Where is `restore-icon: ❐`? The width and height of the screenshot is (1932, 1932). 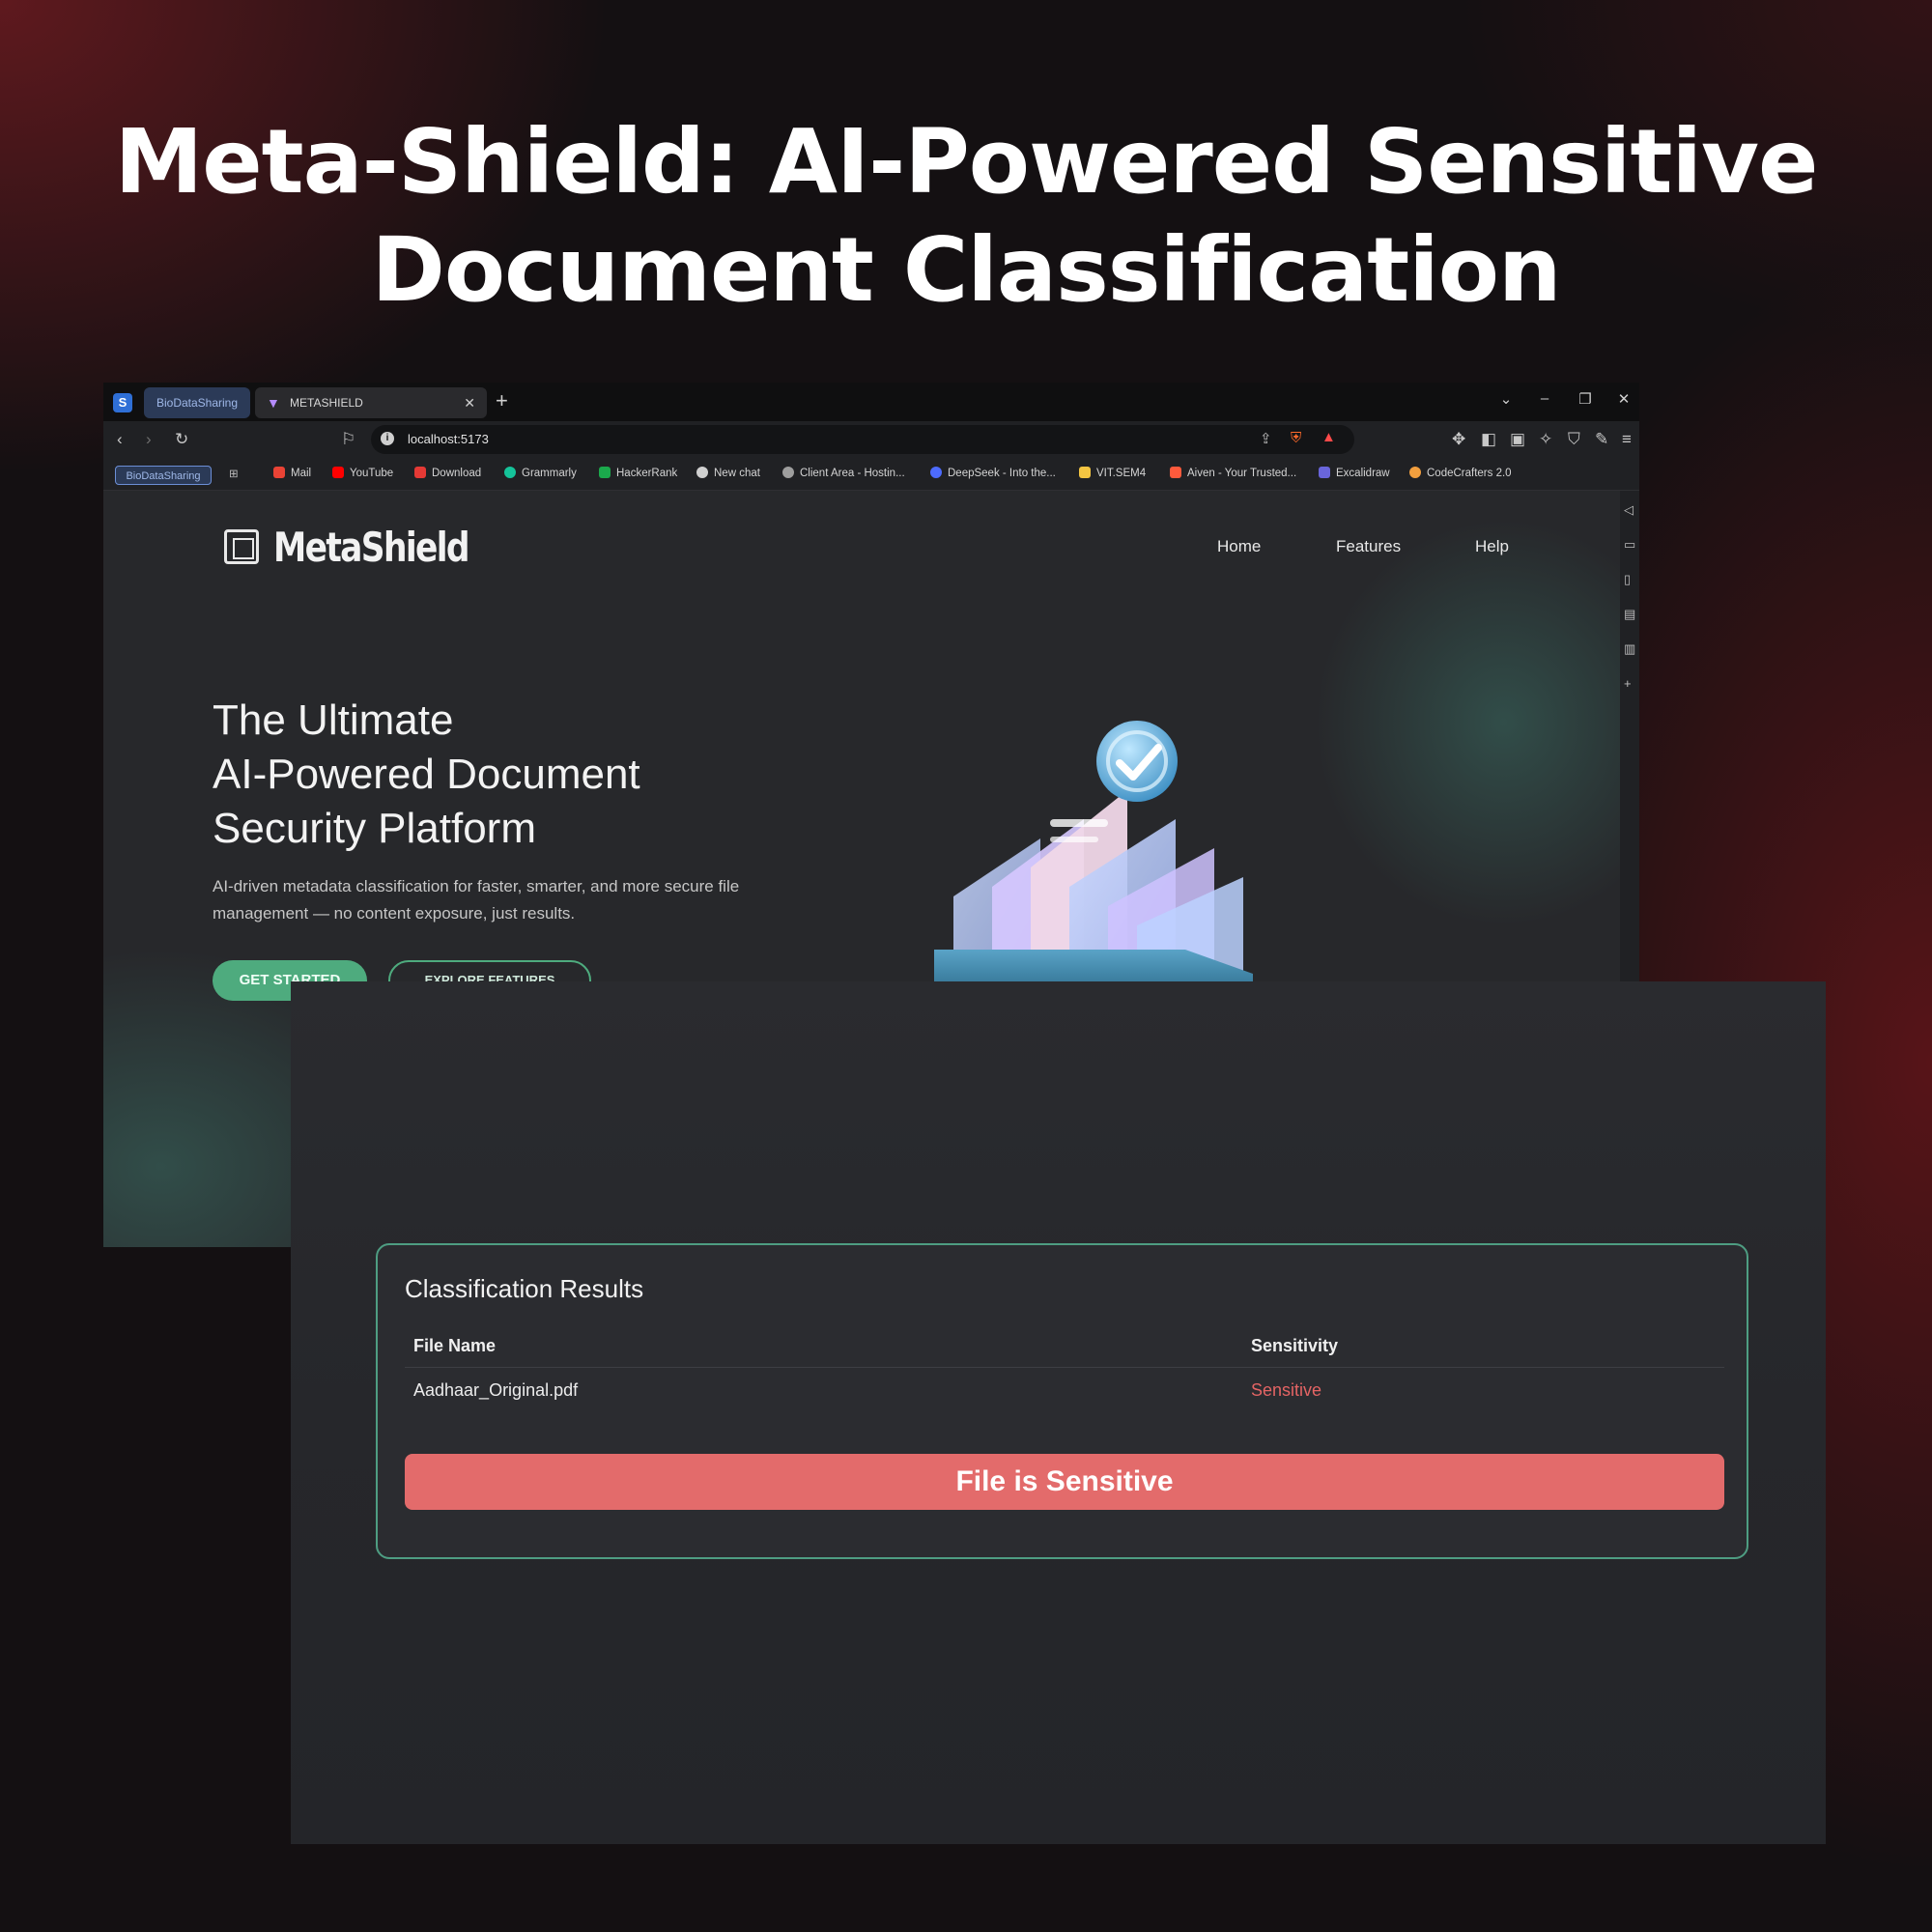
restore-icon: ❐ is located at coordinates (1585, 399).